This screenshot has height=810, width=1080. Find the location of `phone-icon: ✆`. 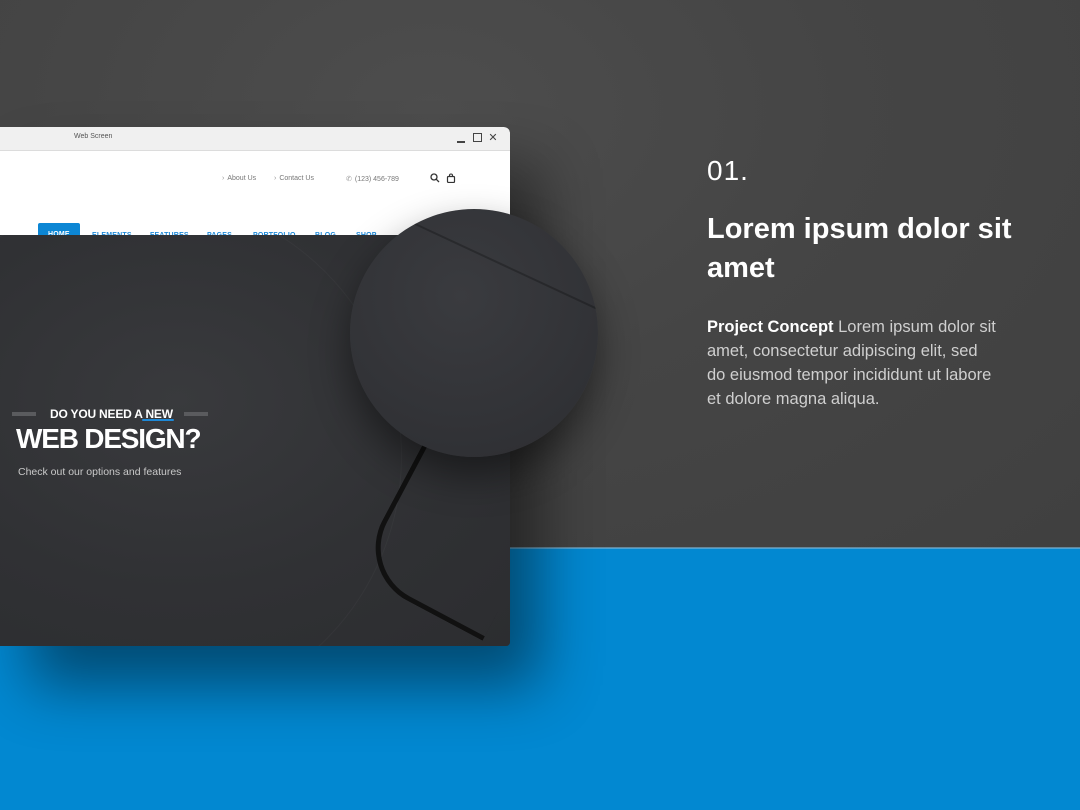

phone-icon: ✆ is located at coordinates (349, 179).